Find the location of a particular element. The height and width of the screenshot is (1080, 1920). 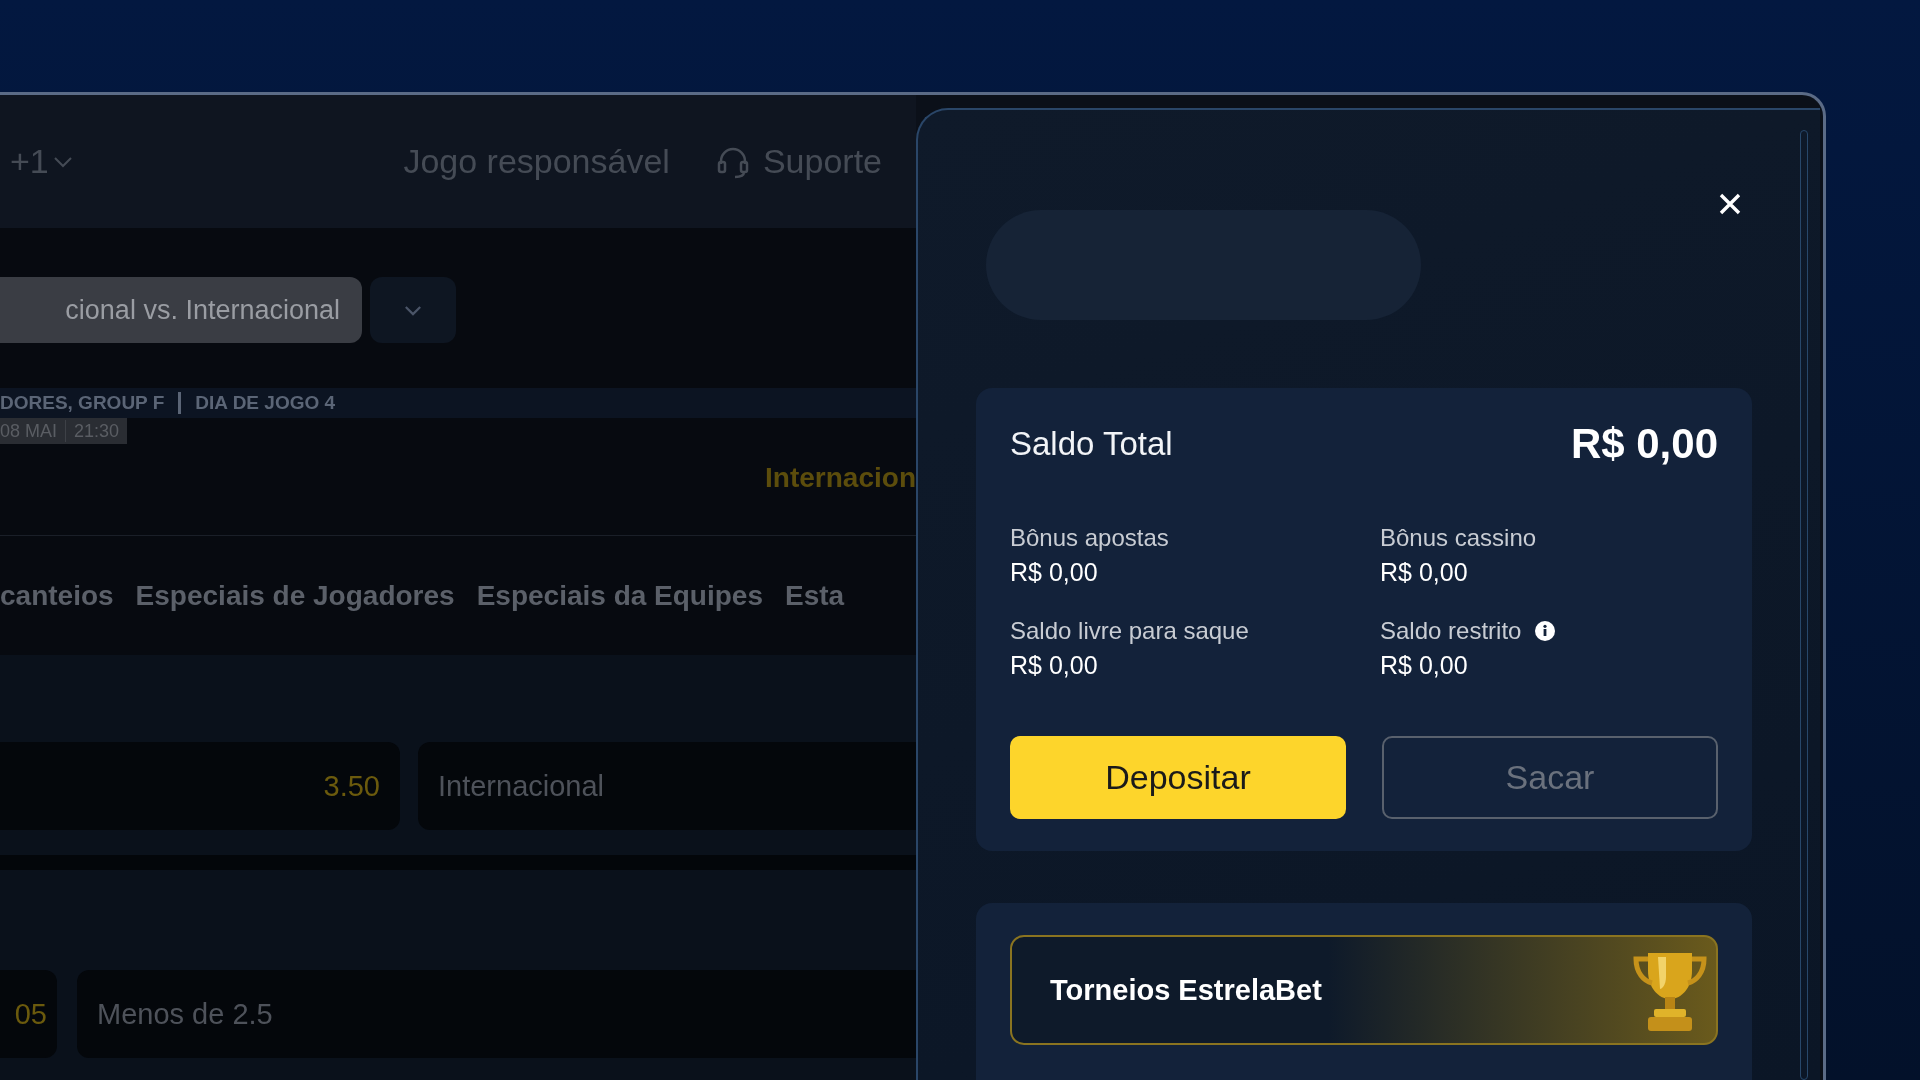

tournament-banner: Torneios EstrelaBet is located at coordinates (1364, 990).